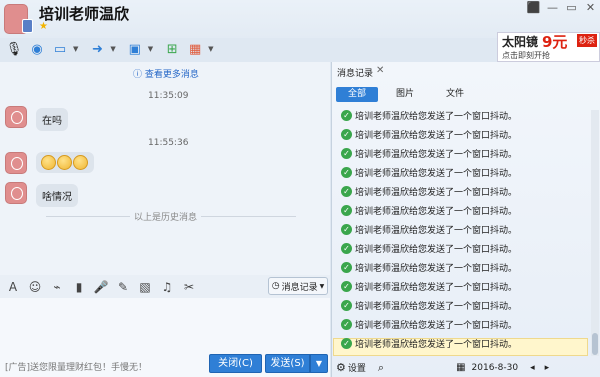 This screenshot has height=377, width=600. Describe the element at coordinates (168, 143) in the screenshot. I see `message-time: 11:55:36` at that location.